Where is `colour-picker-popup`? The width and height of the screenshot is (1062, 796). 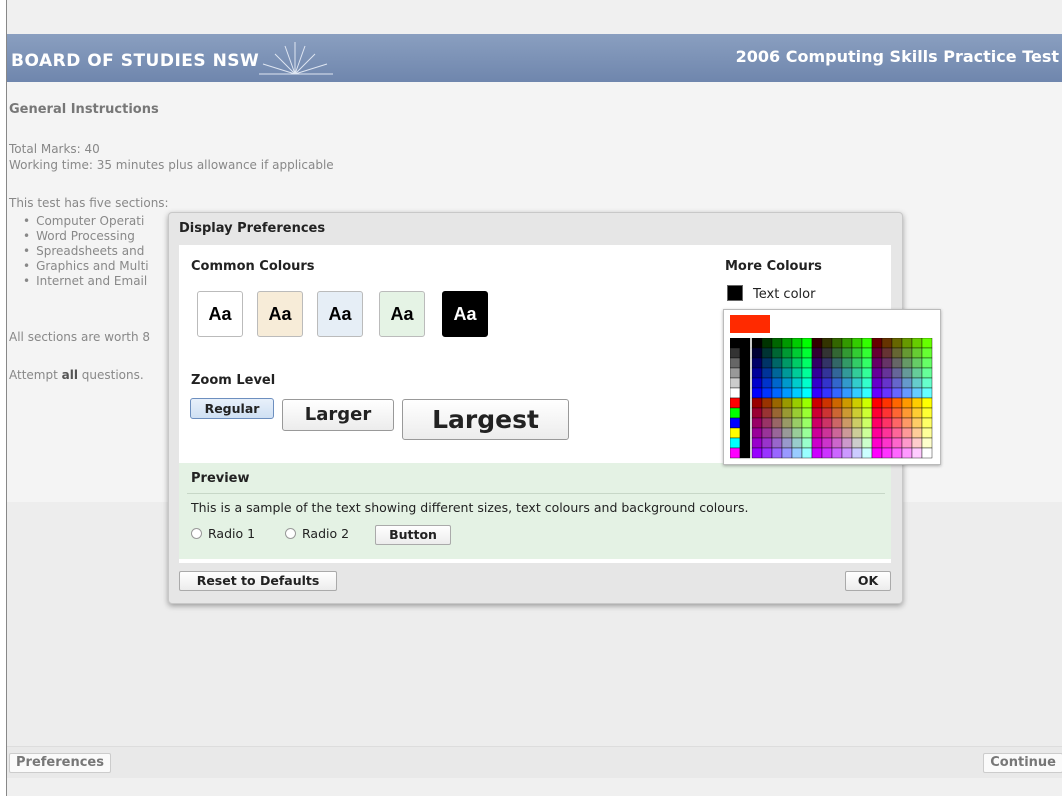
colour-picker-popup is located at coordinates (832, 387).